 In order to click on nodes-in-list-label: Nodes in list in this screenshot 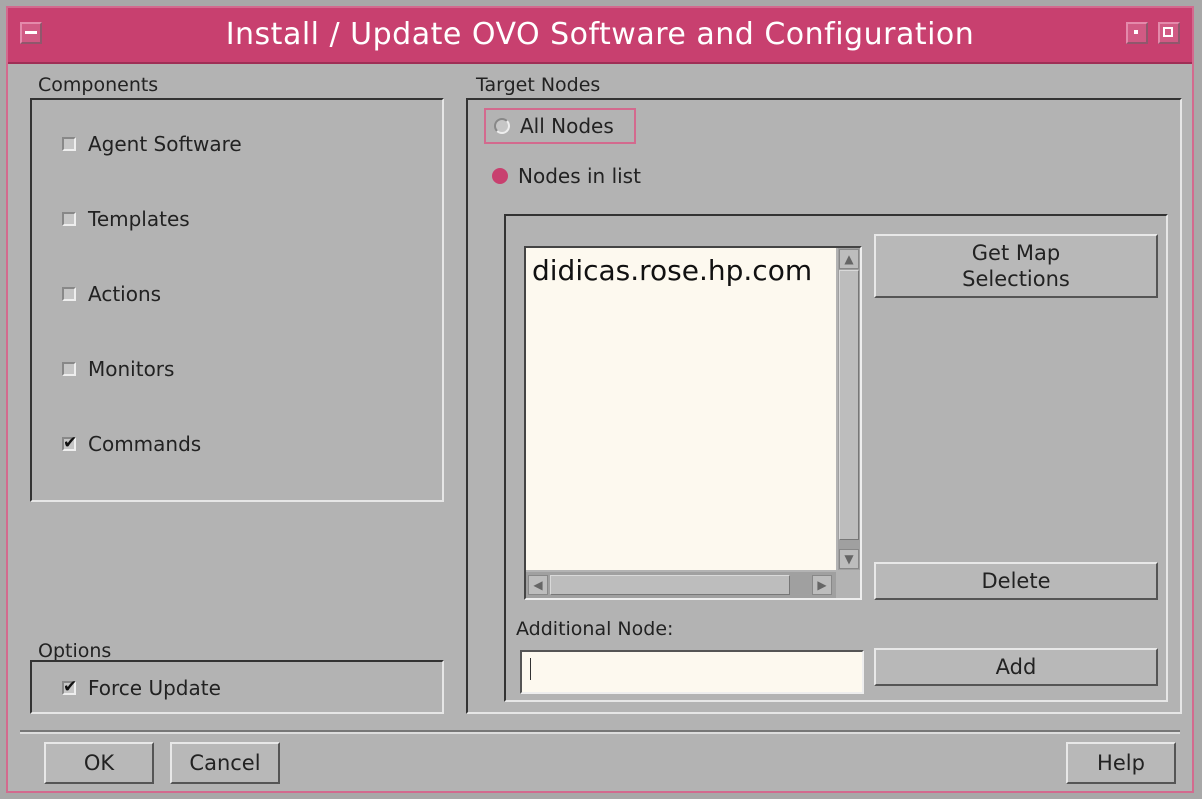, I will do `click(579, 176)`.